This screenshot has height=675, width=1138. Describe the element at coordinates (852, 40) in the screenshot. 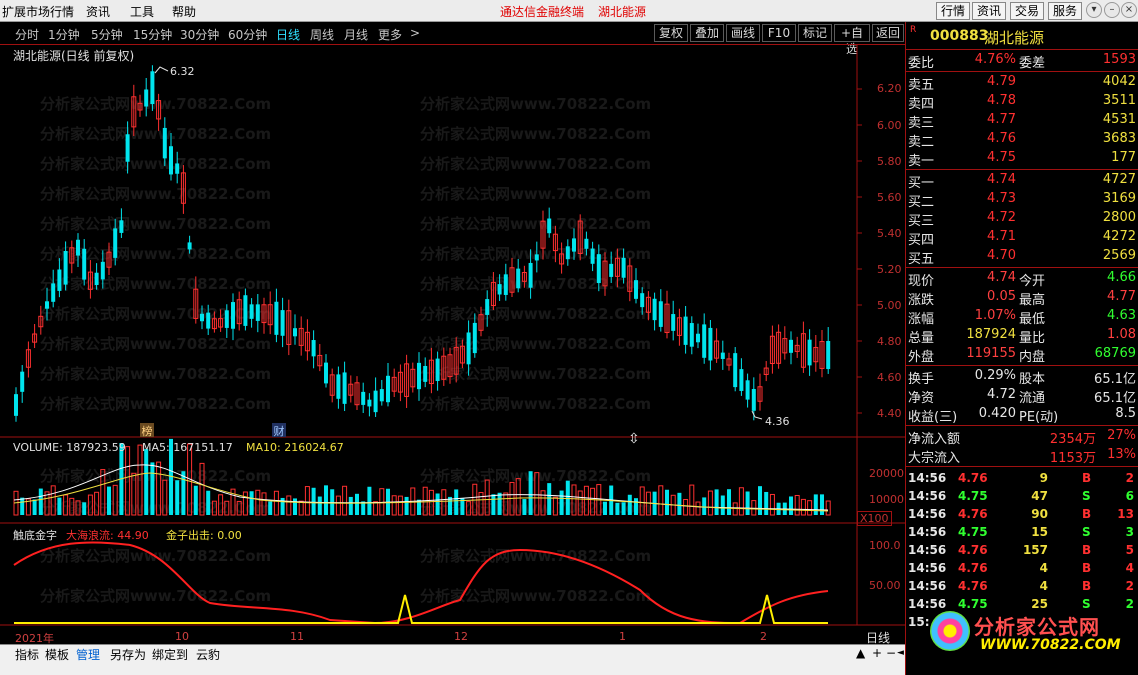

I see `add-favorite-button: +自选` at that location.